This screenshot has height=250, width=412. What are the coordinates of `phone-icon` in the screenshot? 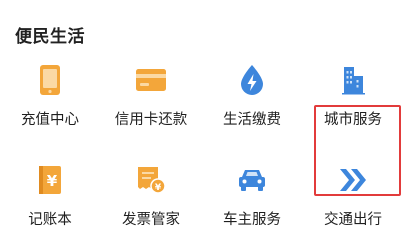 It's located at (50, 80).